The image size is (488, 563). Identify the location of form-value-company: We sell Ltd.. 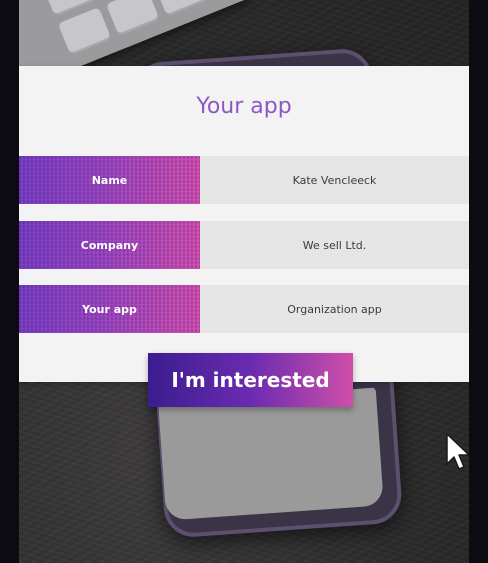
(334, 245).